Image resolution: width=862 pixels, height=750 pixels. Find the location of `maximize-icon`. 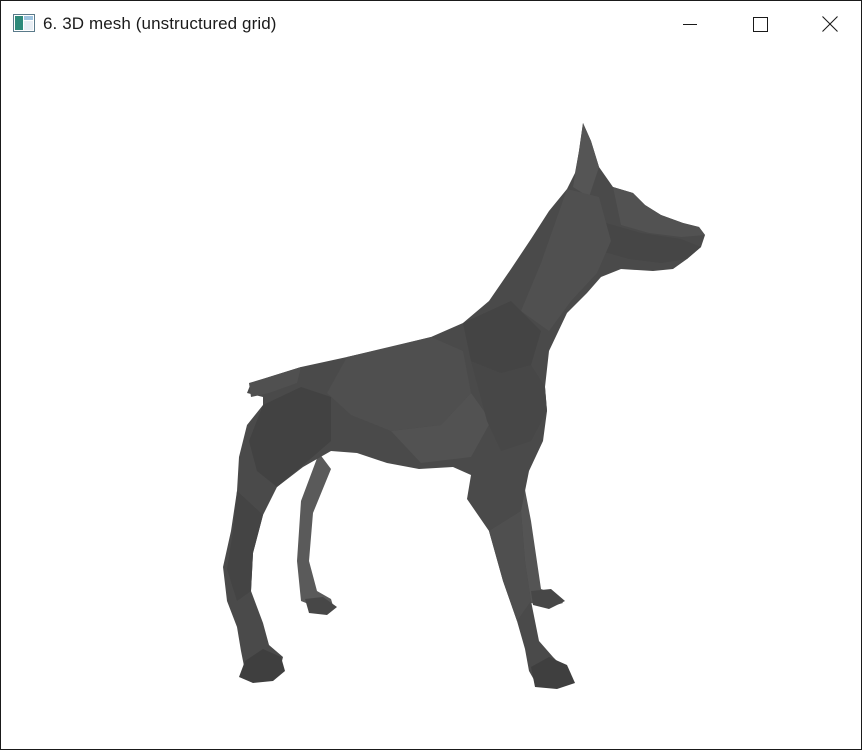

maximize-icon is located at coordinates (760, 24).